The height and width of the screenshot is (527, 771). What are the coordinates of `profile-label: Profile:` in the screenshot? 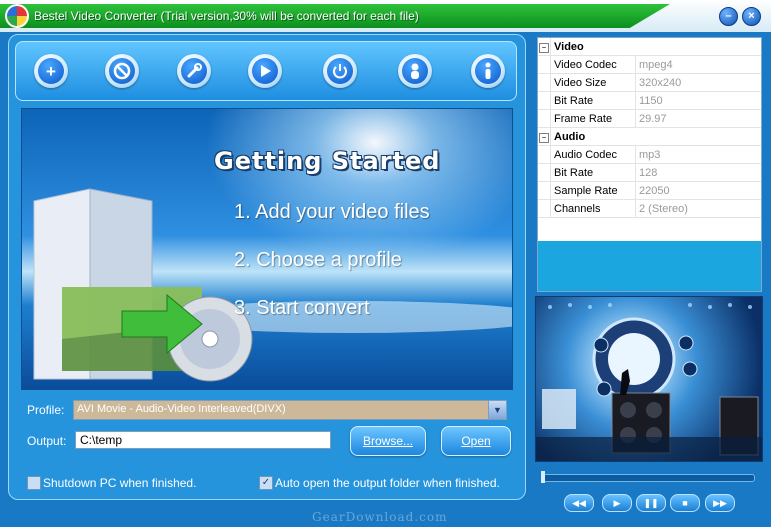 It's located at (46, 410).